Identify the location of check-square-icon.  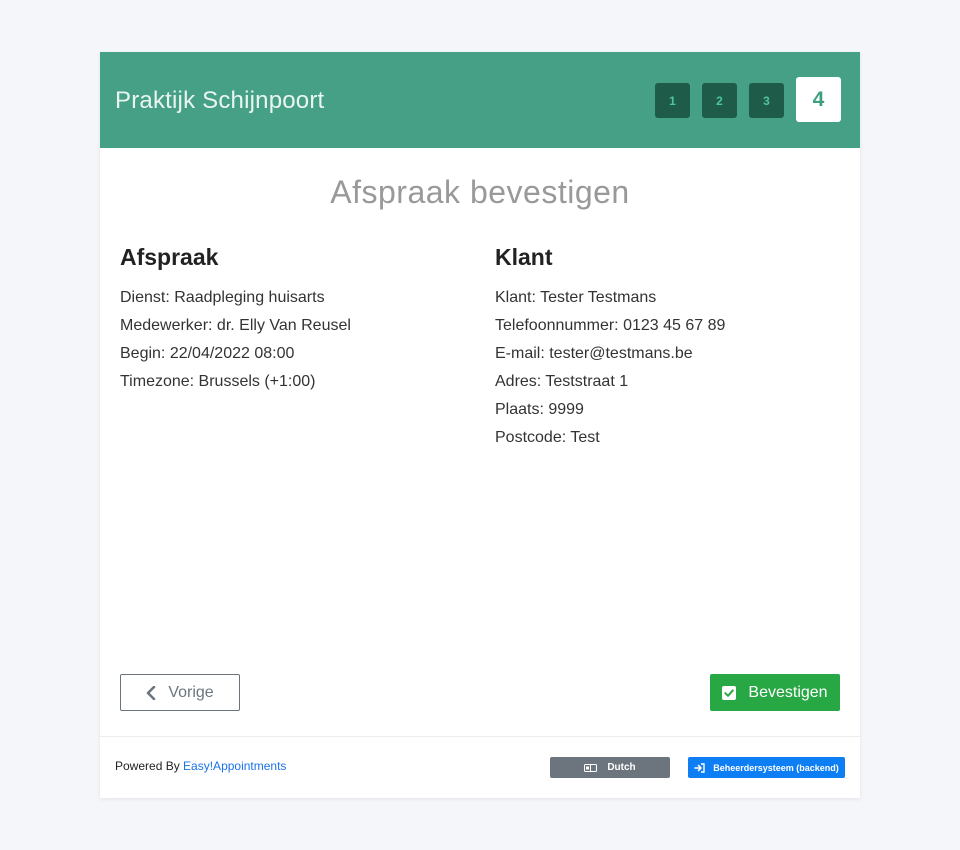
(729, 692).